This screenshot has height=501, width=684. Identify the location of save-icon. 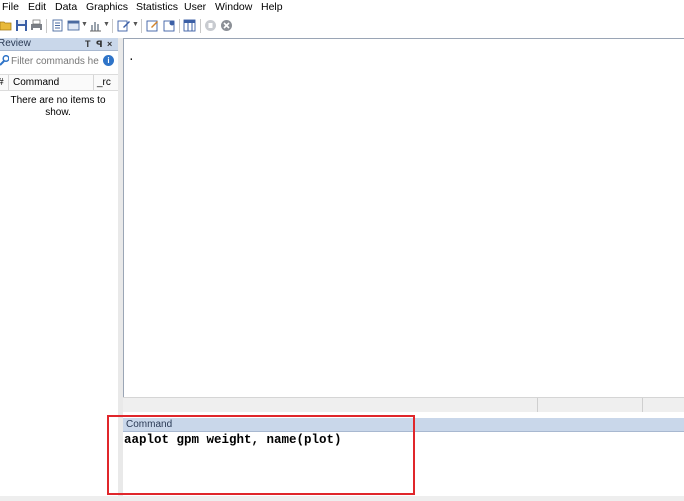
(21, 25).